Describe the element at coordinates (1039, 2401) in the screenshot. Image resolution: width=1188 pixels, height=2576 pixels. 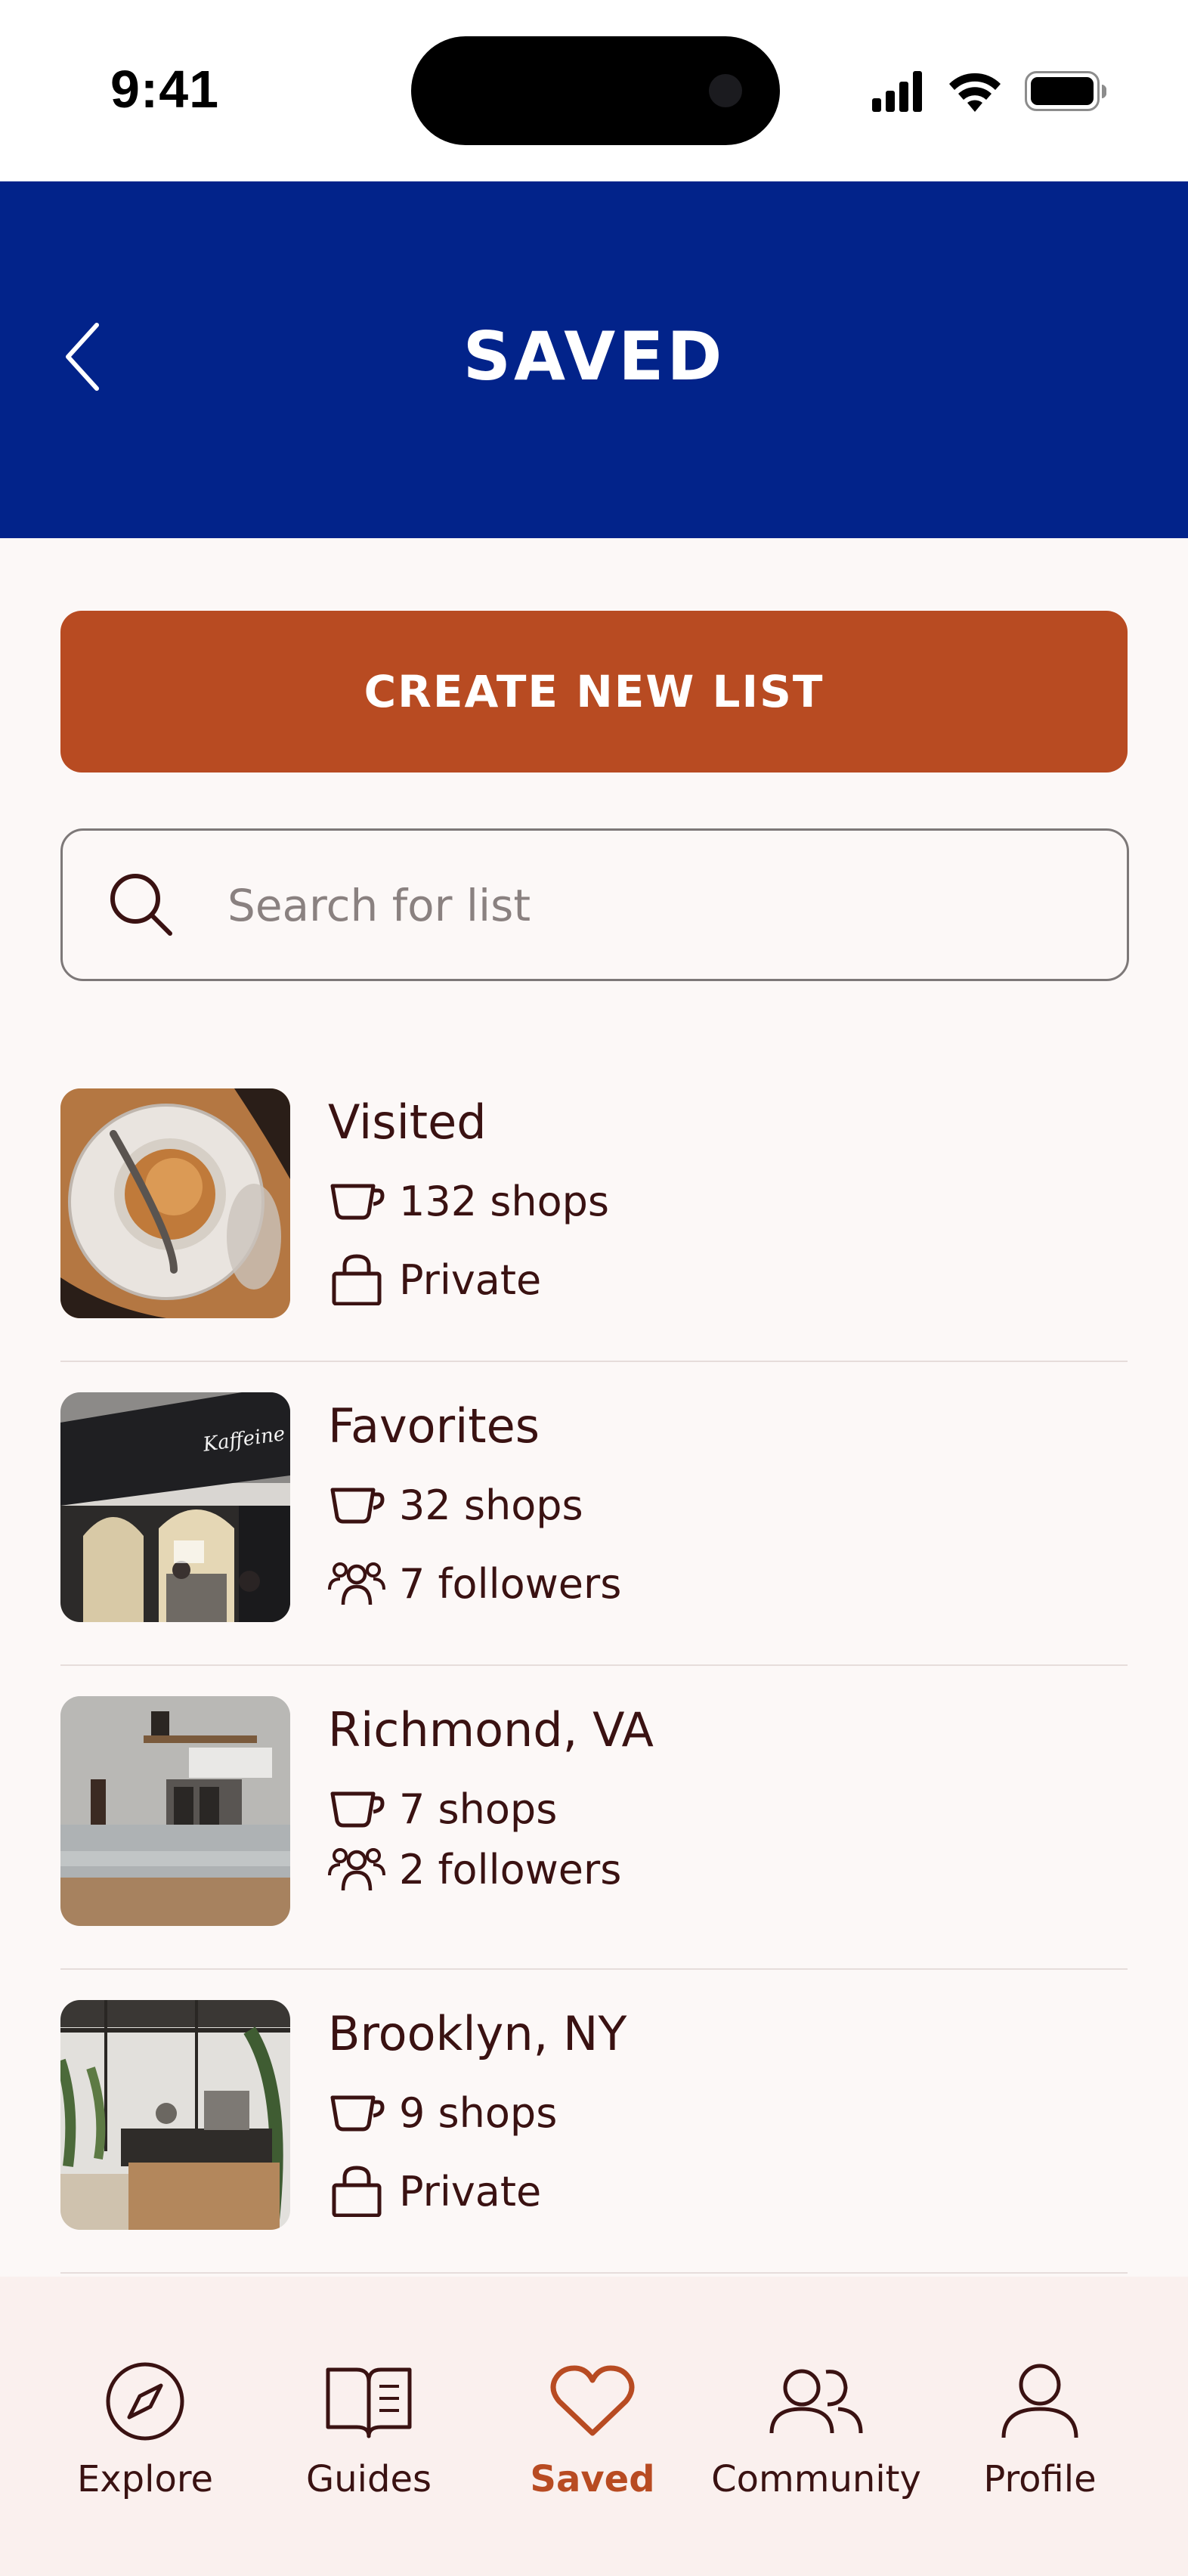
I see `profile-icon` at that location.